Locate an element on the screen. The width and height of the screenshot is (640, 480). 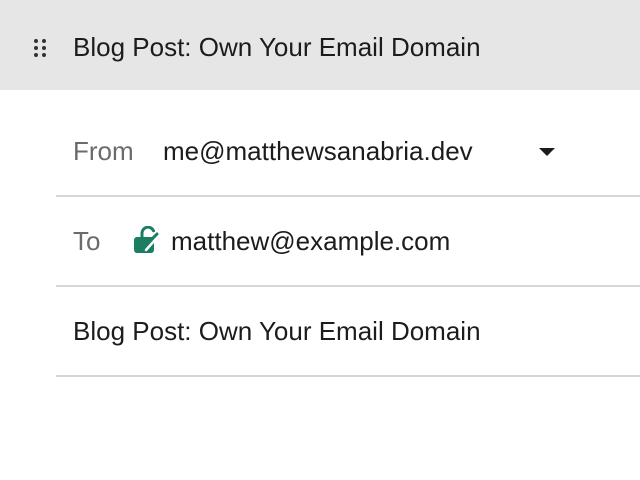
to-label: To is located at coordinates (87, 241).